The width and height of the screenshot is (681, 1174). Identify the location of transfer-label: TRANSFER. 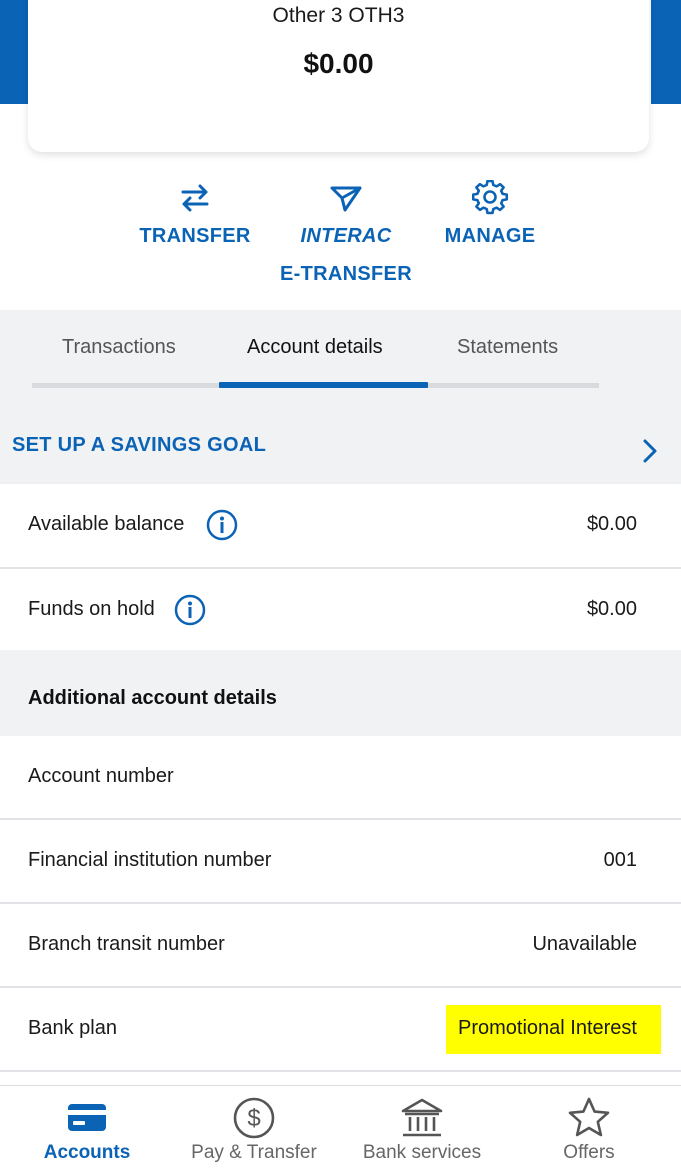
(195, 236).